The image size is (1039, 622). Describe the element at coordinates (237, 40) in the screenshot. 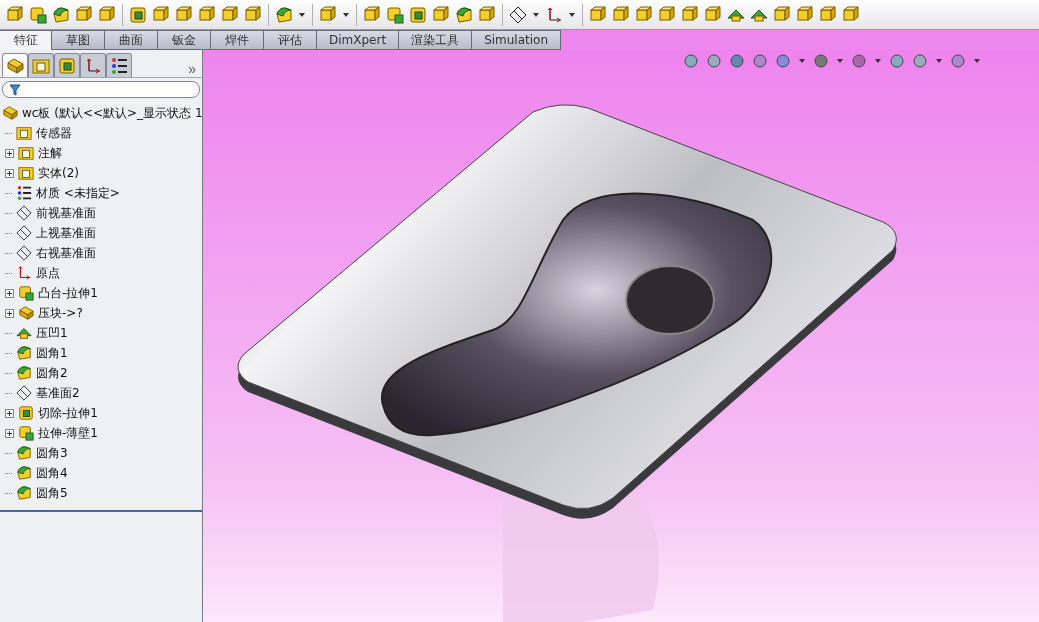

I see `command-tab: 焊件` at that location.